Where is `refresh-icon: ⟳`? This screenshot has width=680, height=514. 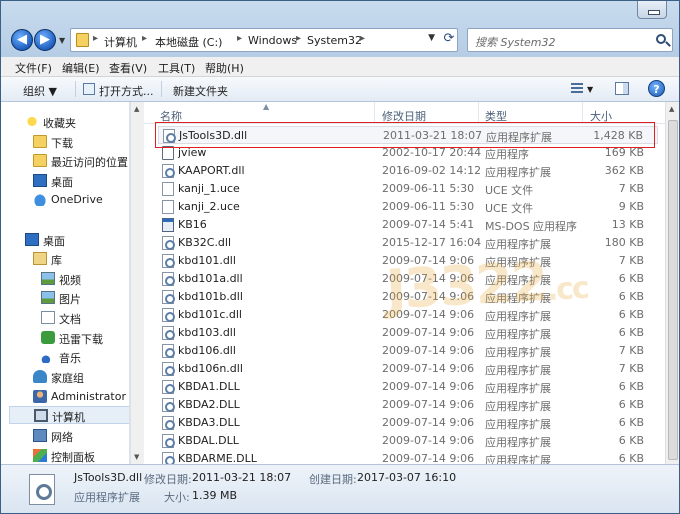 refresh-icon: ⟳ is located at coordinates (449, 39).